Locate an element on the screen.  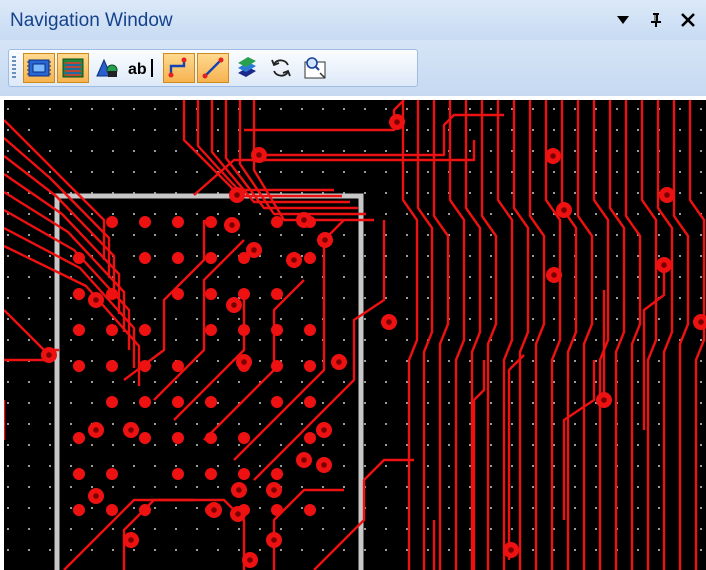
layer-stack-icon is located at coordinates (247, 67).